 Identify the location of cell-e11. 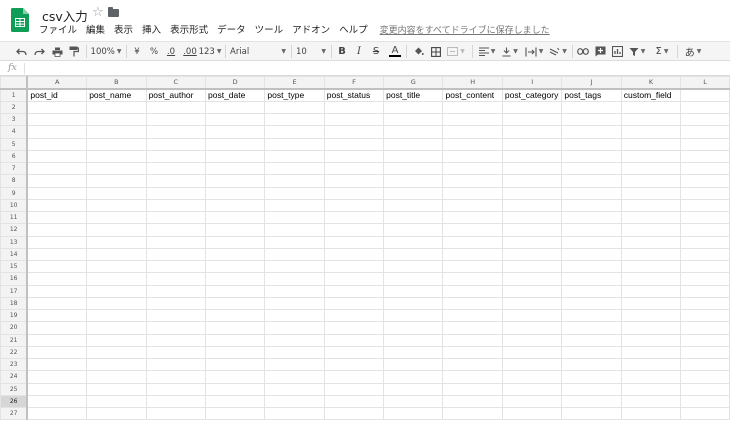
(294, 217).